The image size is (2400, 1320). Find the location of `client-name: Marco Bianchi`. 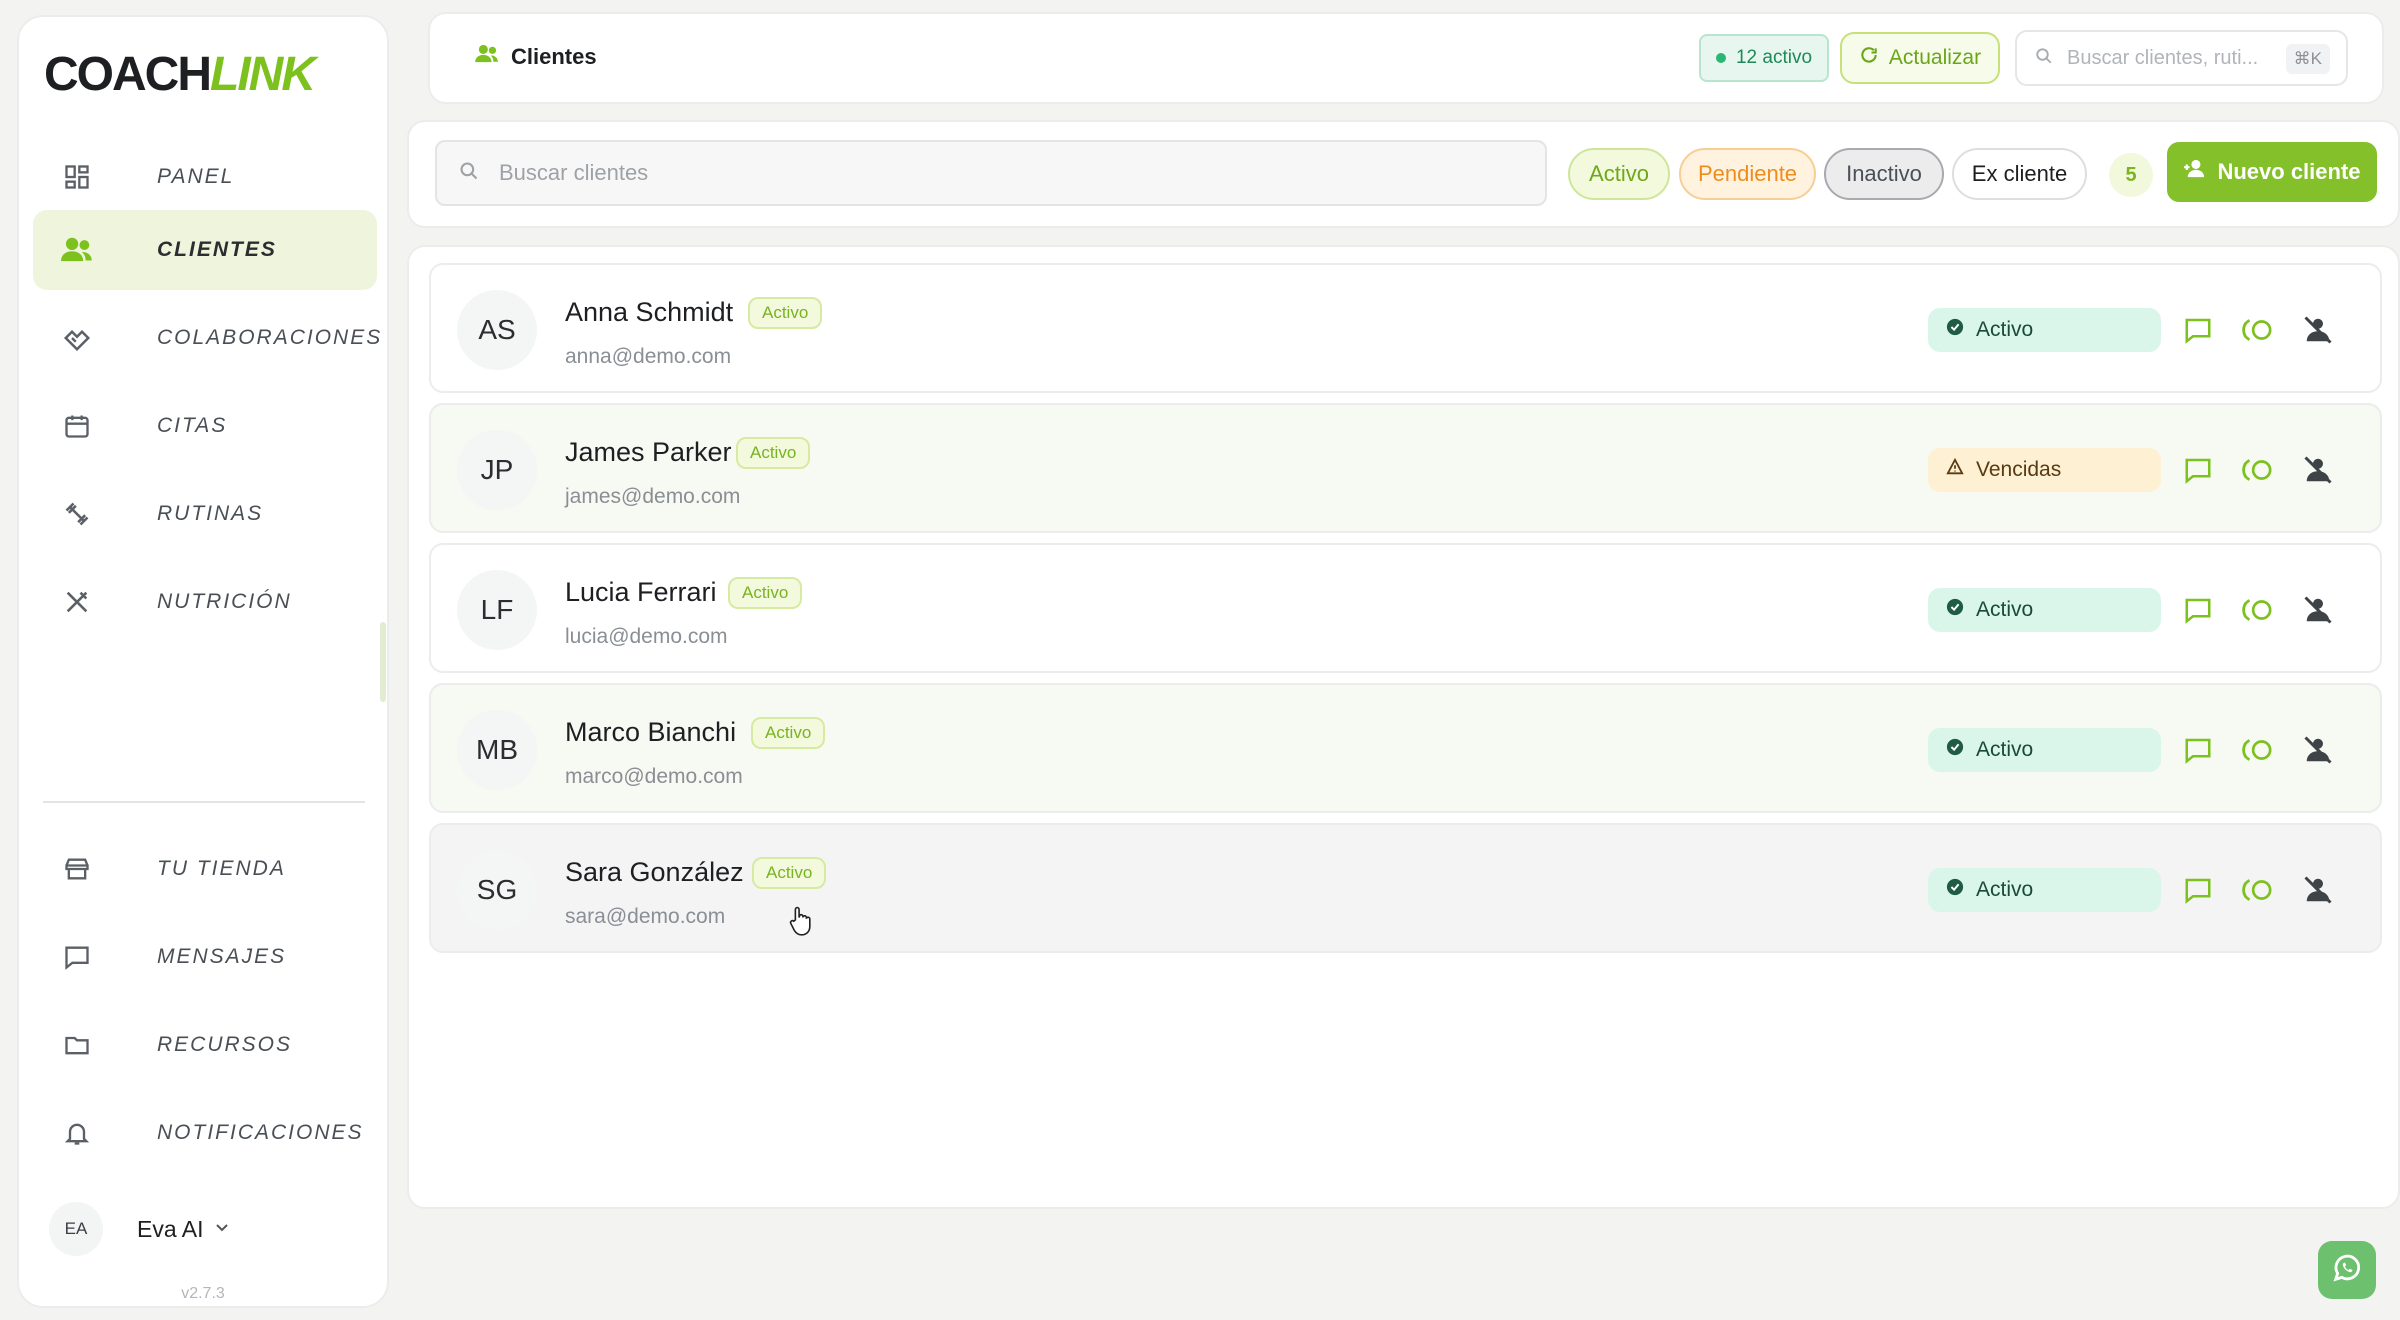

client-name: Marco Bianchi is located at coordinates (650, 732).